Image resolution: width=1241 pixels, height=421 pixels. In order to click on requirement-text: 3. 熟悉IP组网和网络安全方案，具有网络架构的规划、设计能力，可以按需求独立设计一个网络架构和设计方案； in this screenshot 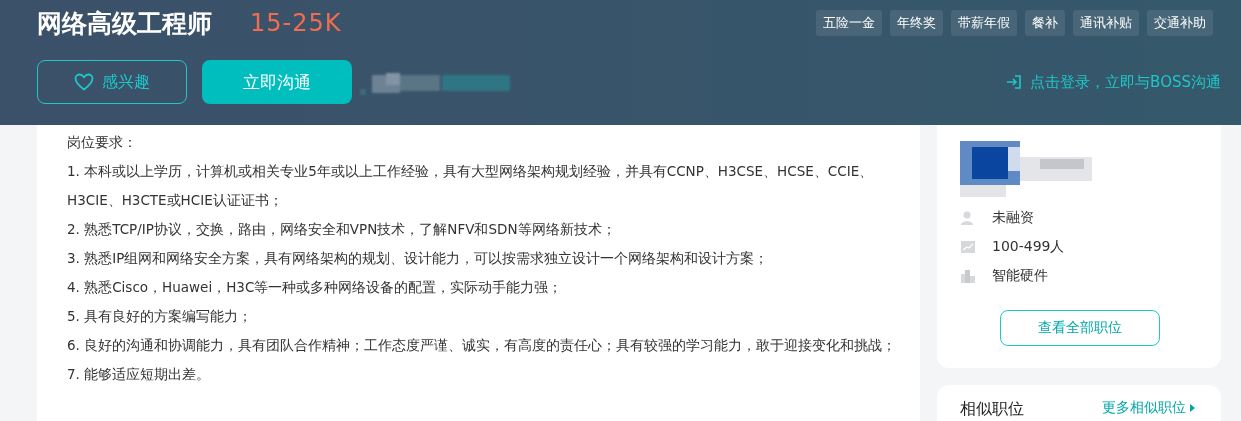, I will do `click(418, 258)`.